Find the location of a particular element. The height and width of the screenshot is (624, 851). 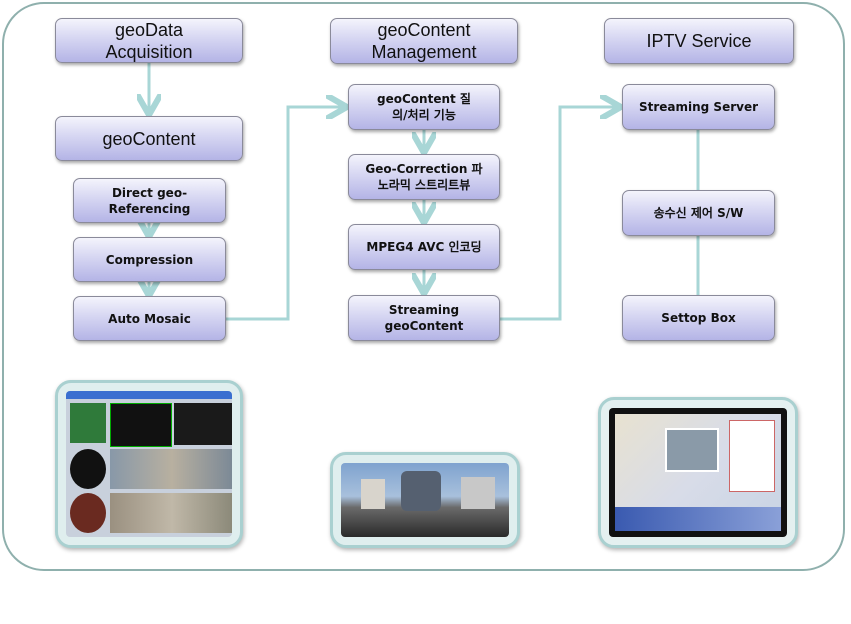

header-geocontent-management: geoContent Management is located at coordinates (424, 41).